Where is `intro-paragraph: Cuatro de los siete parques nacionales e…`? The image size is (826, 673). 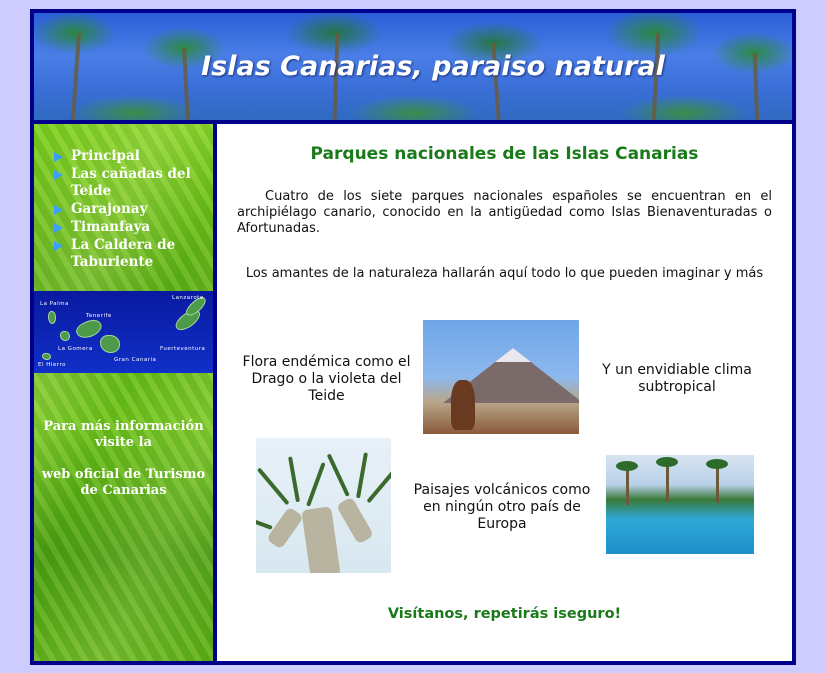 intro-paragraph: Cuatro de los siete parques nacionales e… is located at coordinates (504, 212).